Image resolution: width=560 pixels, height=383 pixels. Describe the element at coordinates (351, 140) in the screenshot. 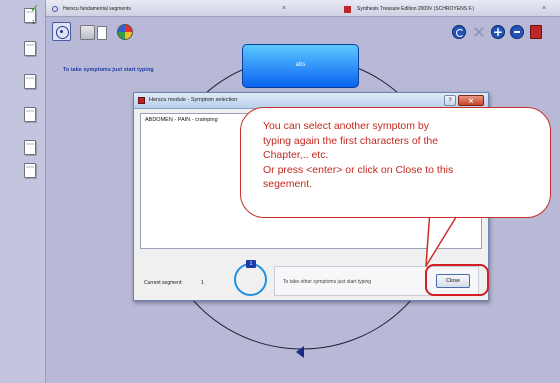

I see `callout-line: typing again the first characters of the` at that location.